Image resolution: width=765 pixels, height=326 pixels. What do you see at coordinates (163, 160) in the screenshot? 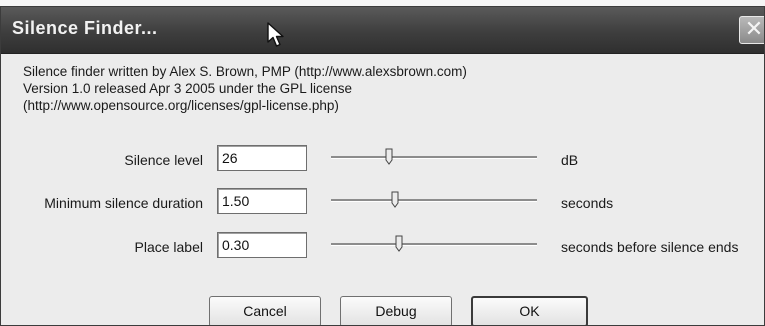
I see `silence-level-label: Silence level` at bounding box center [163, 160].